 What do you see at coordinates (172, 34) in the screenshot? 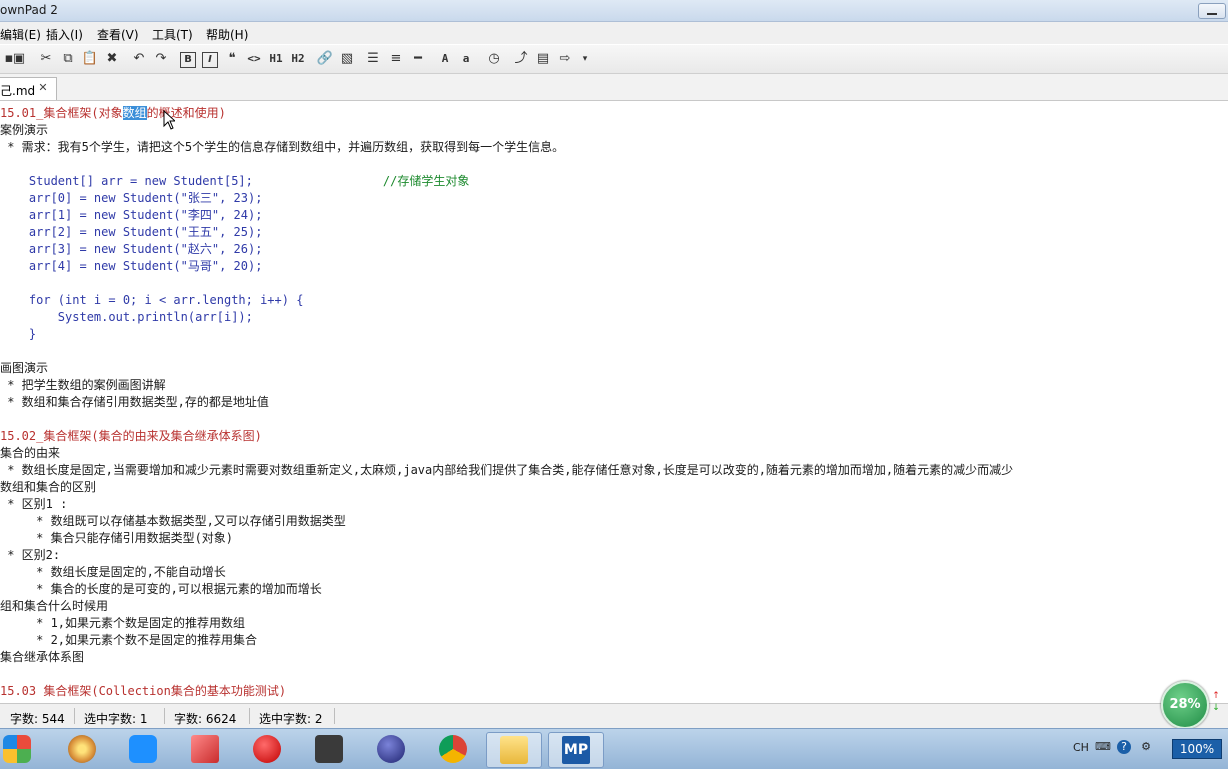
I see `menu-tools: 工具(T)` at bounding box center [172, 34].